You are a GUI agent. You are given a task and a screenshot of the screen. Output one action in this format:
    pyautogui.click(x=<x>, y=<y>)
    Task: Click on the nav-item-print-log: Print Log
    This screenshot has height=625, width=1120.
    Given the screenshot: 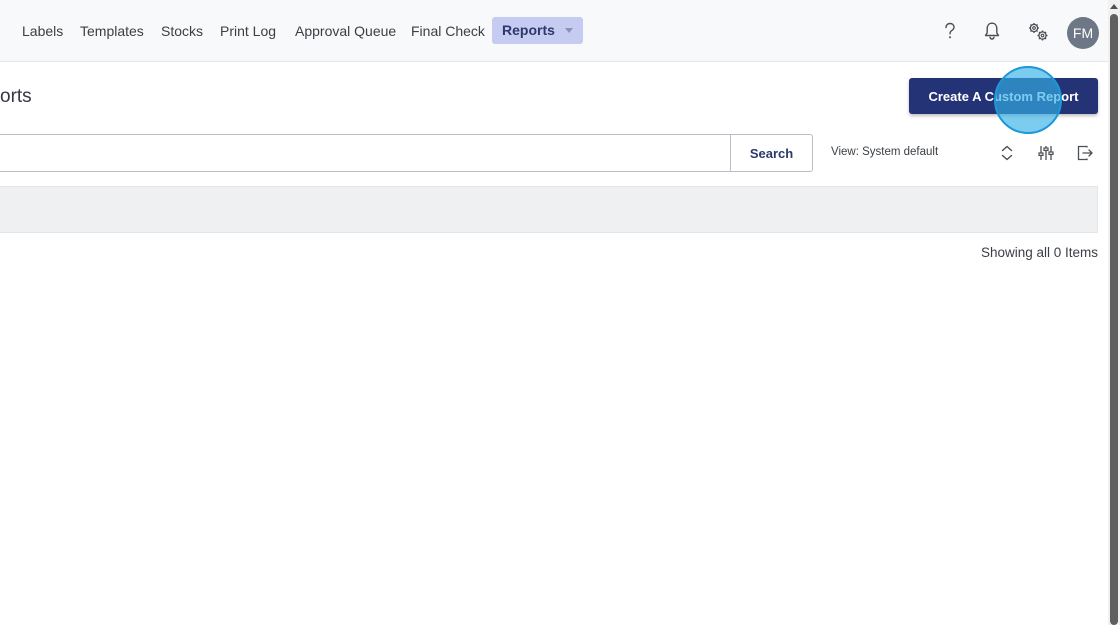 What is the action you would take?
    pyautogui.click(x=248, y=31)
    